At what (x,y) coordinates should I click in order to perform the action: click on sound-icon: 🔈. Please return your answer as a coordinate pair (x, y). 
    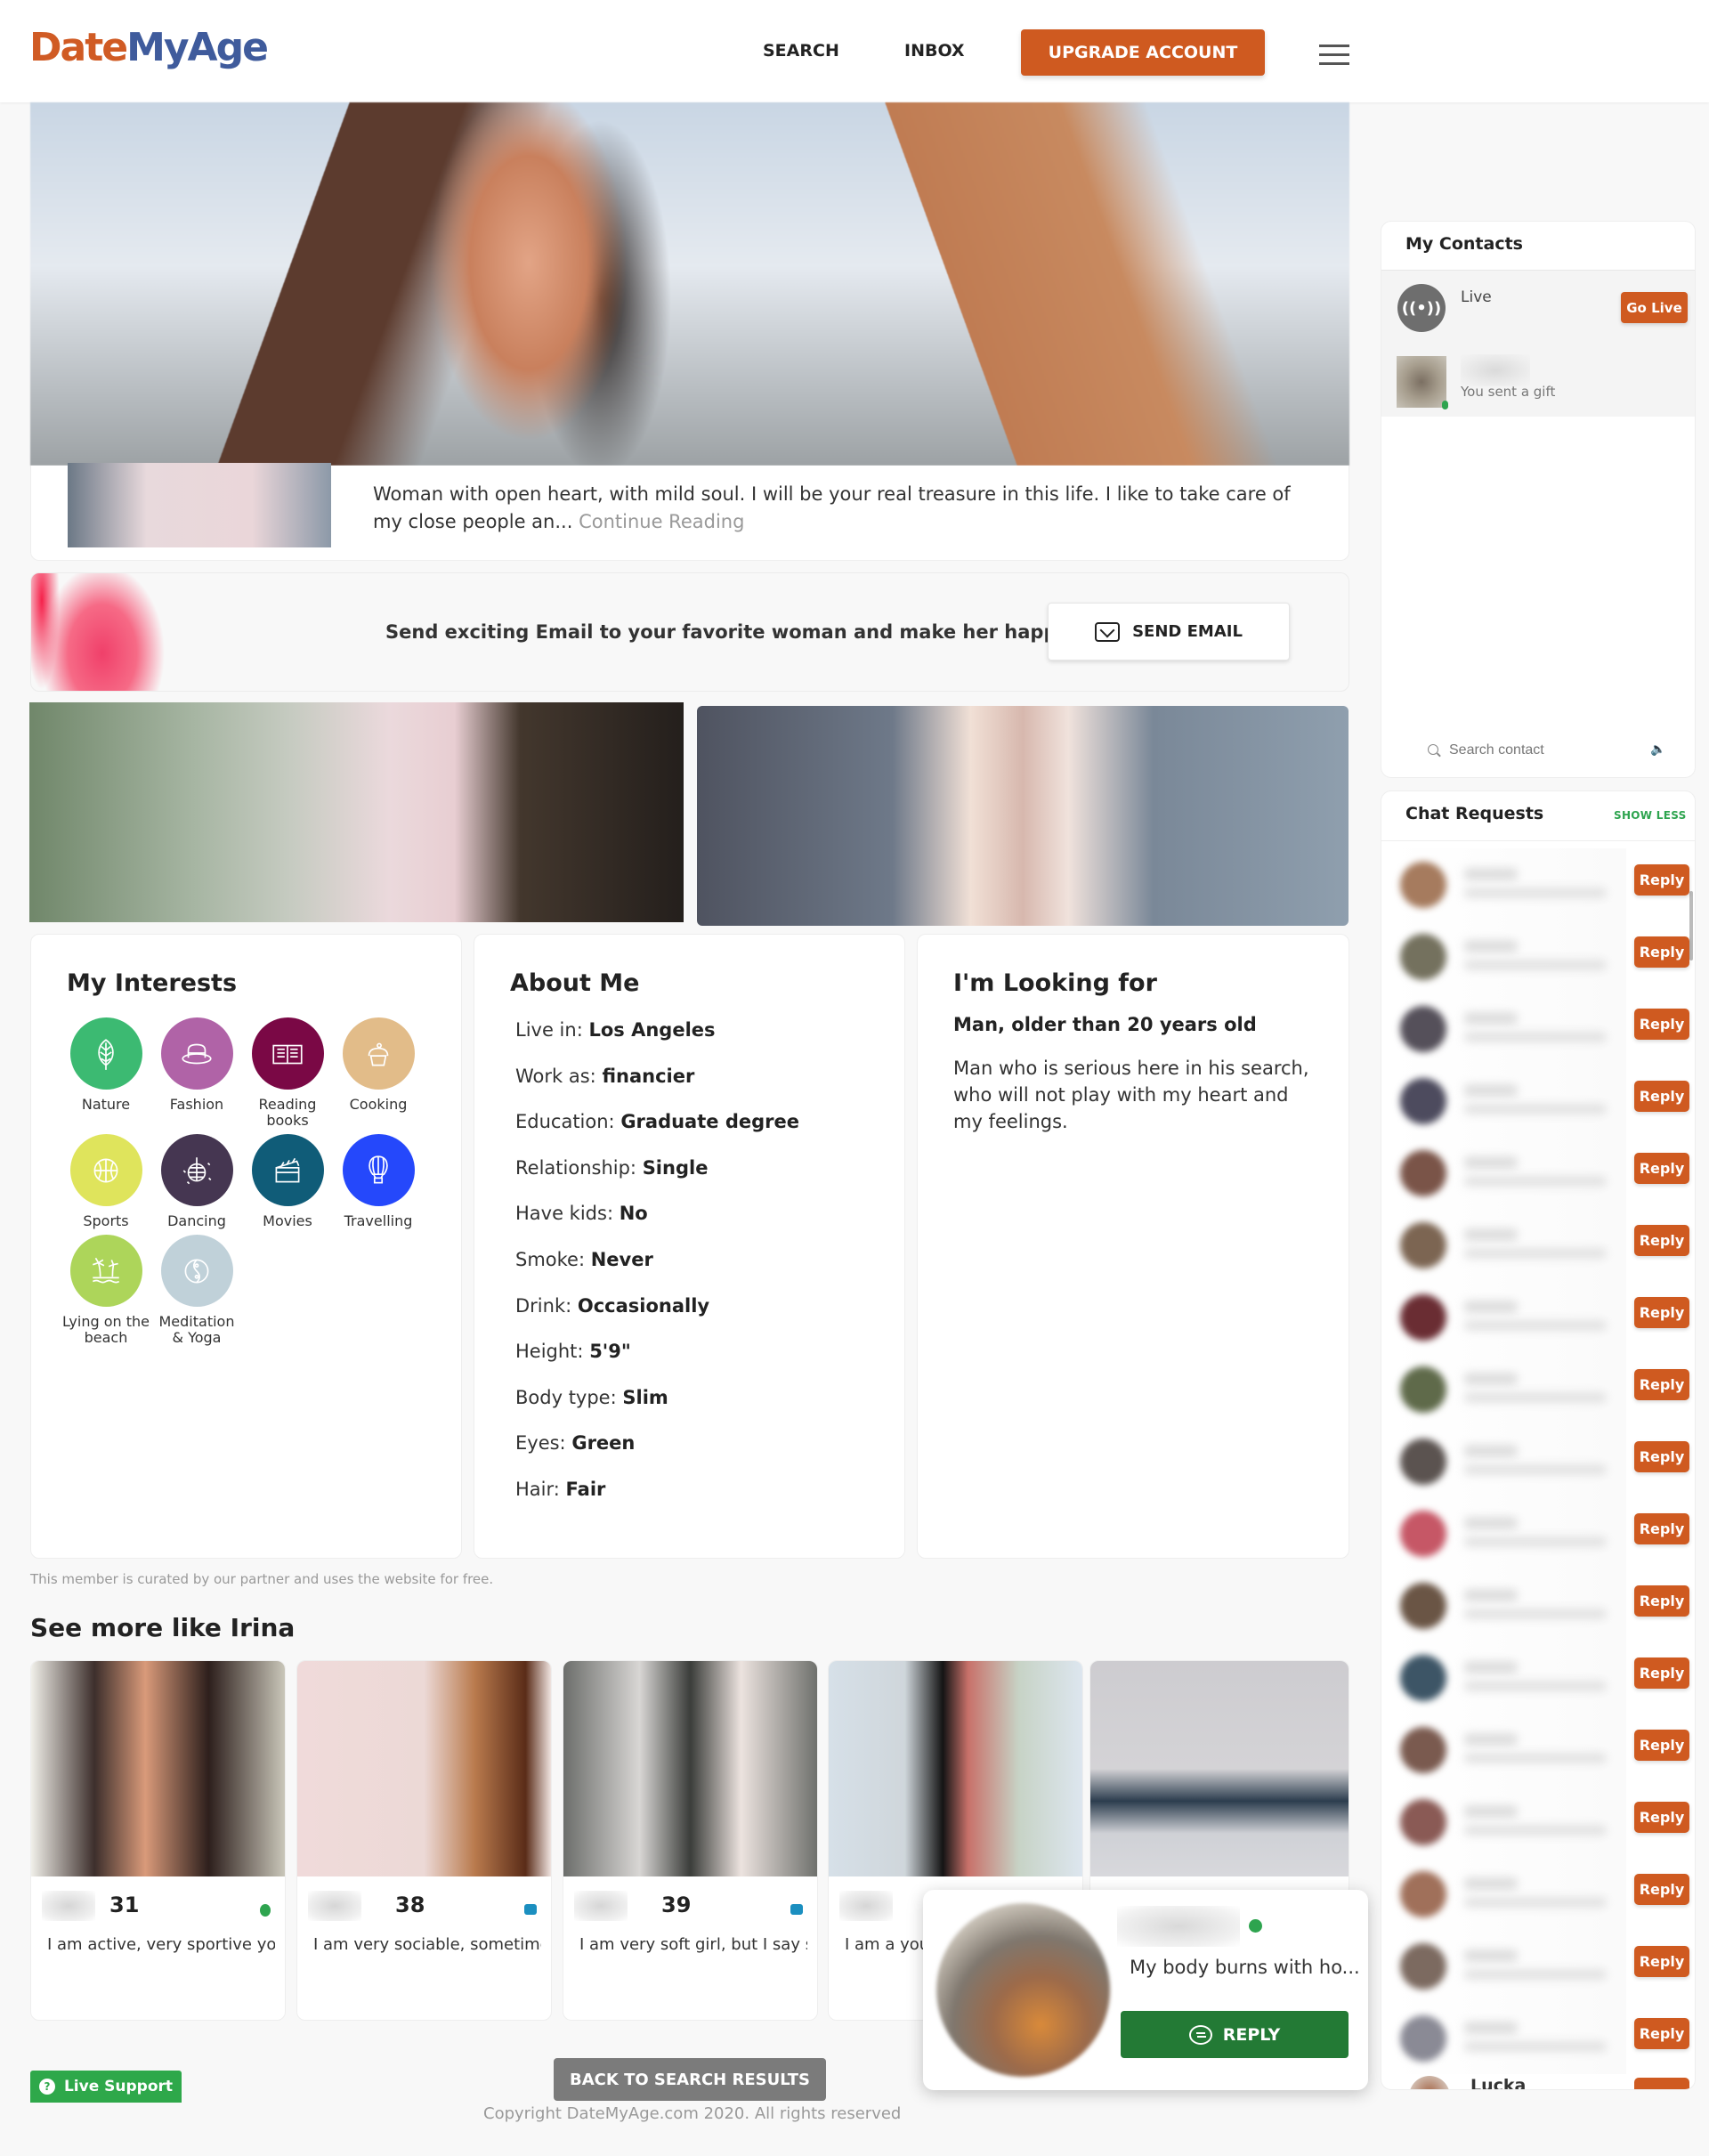
    Looking at the image, I should click on (1657, 749).